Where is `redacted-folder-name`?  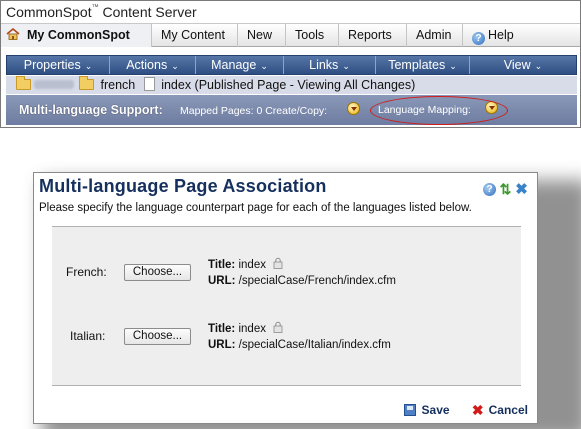
redacted-folder-name is located at coordinates (54, 84).